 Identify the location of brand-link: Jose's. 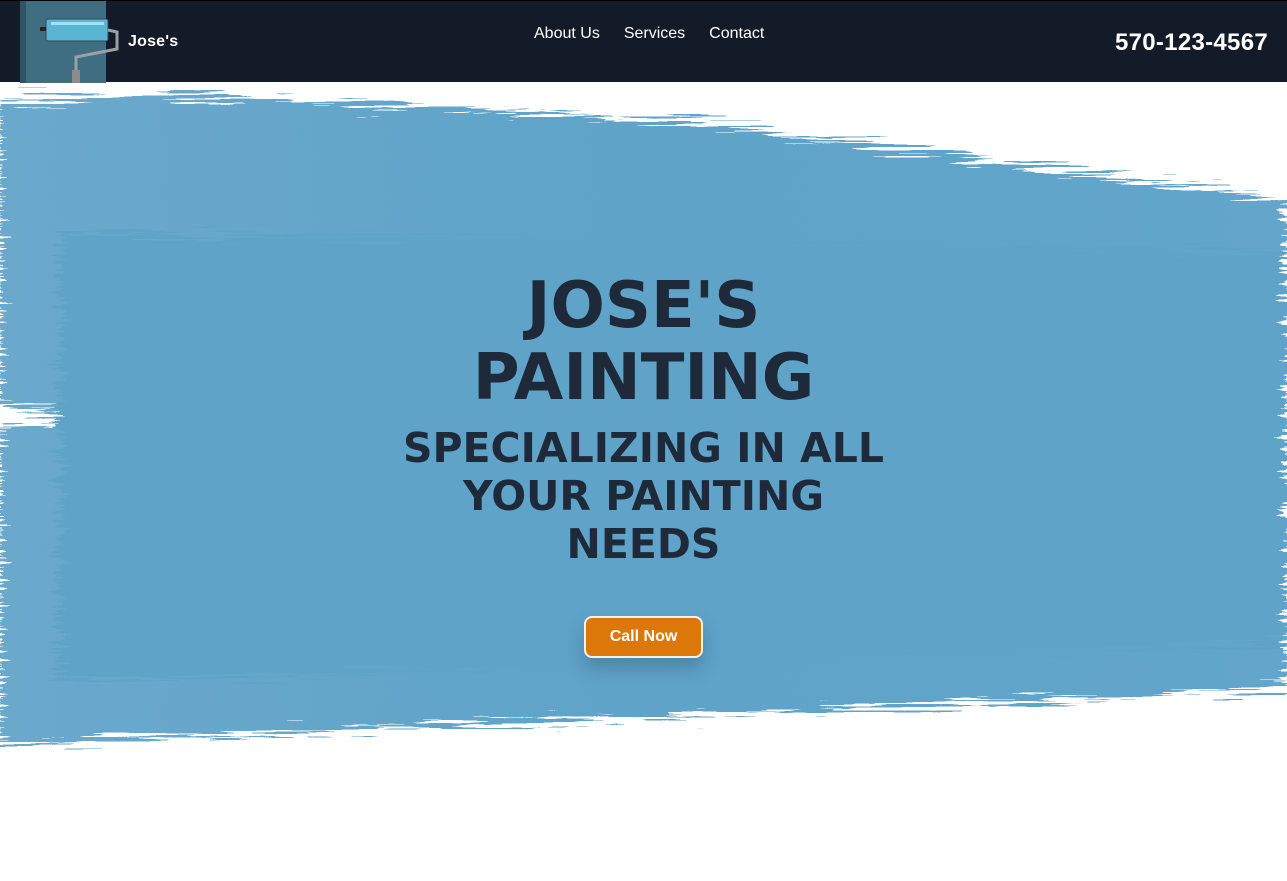
(99, 42).